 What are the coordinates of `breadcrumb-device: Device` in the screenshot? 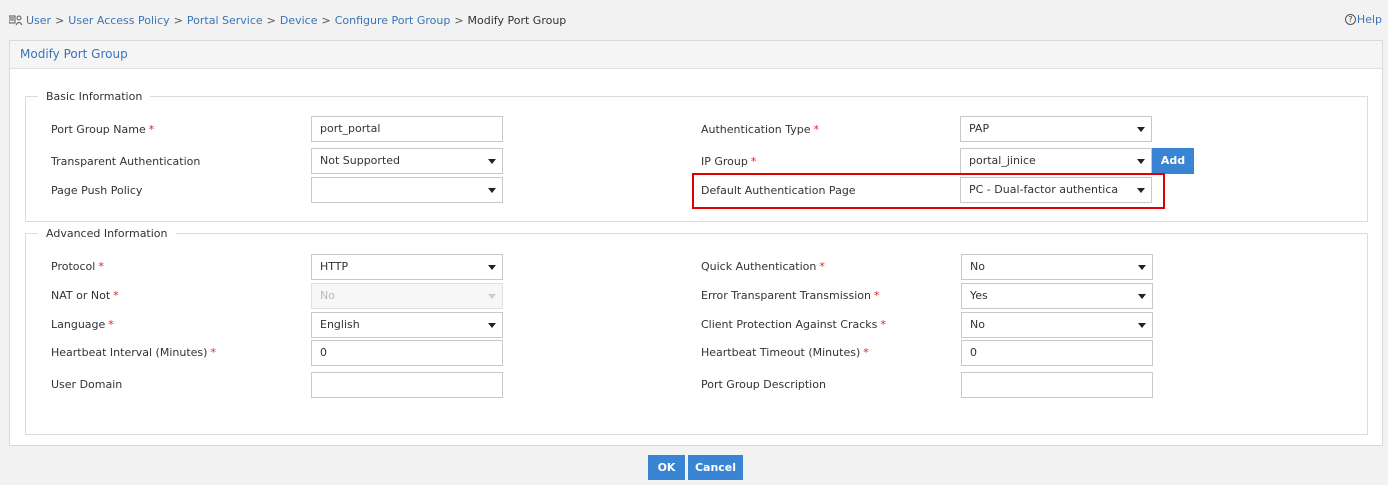 It's located at (299, 20).